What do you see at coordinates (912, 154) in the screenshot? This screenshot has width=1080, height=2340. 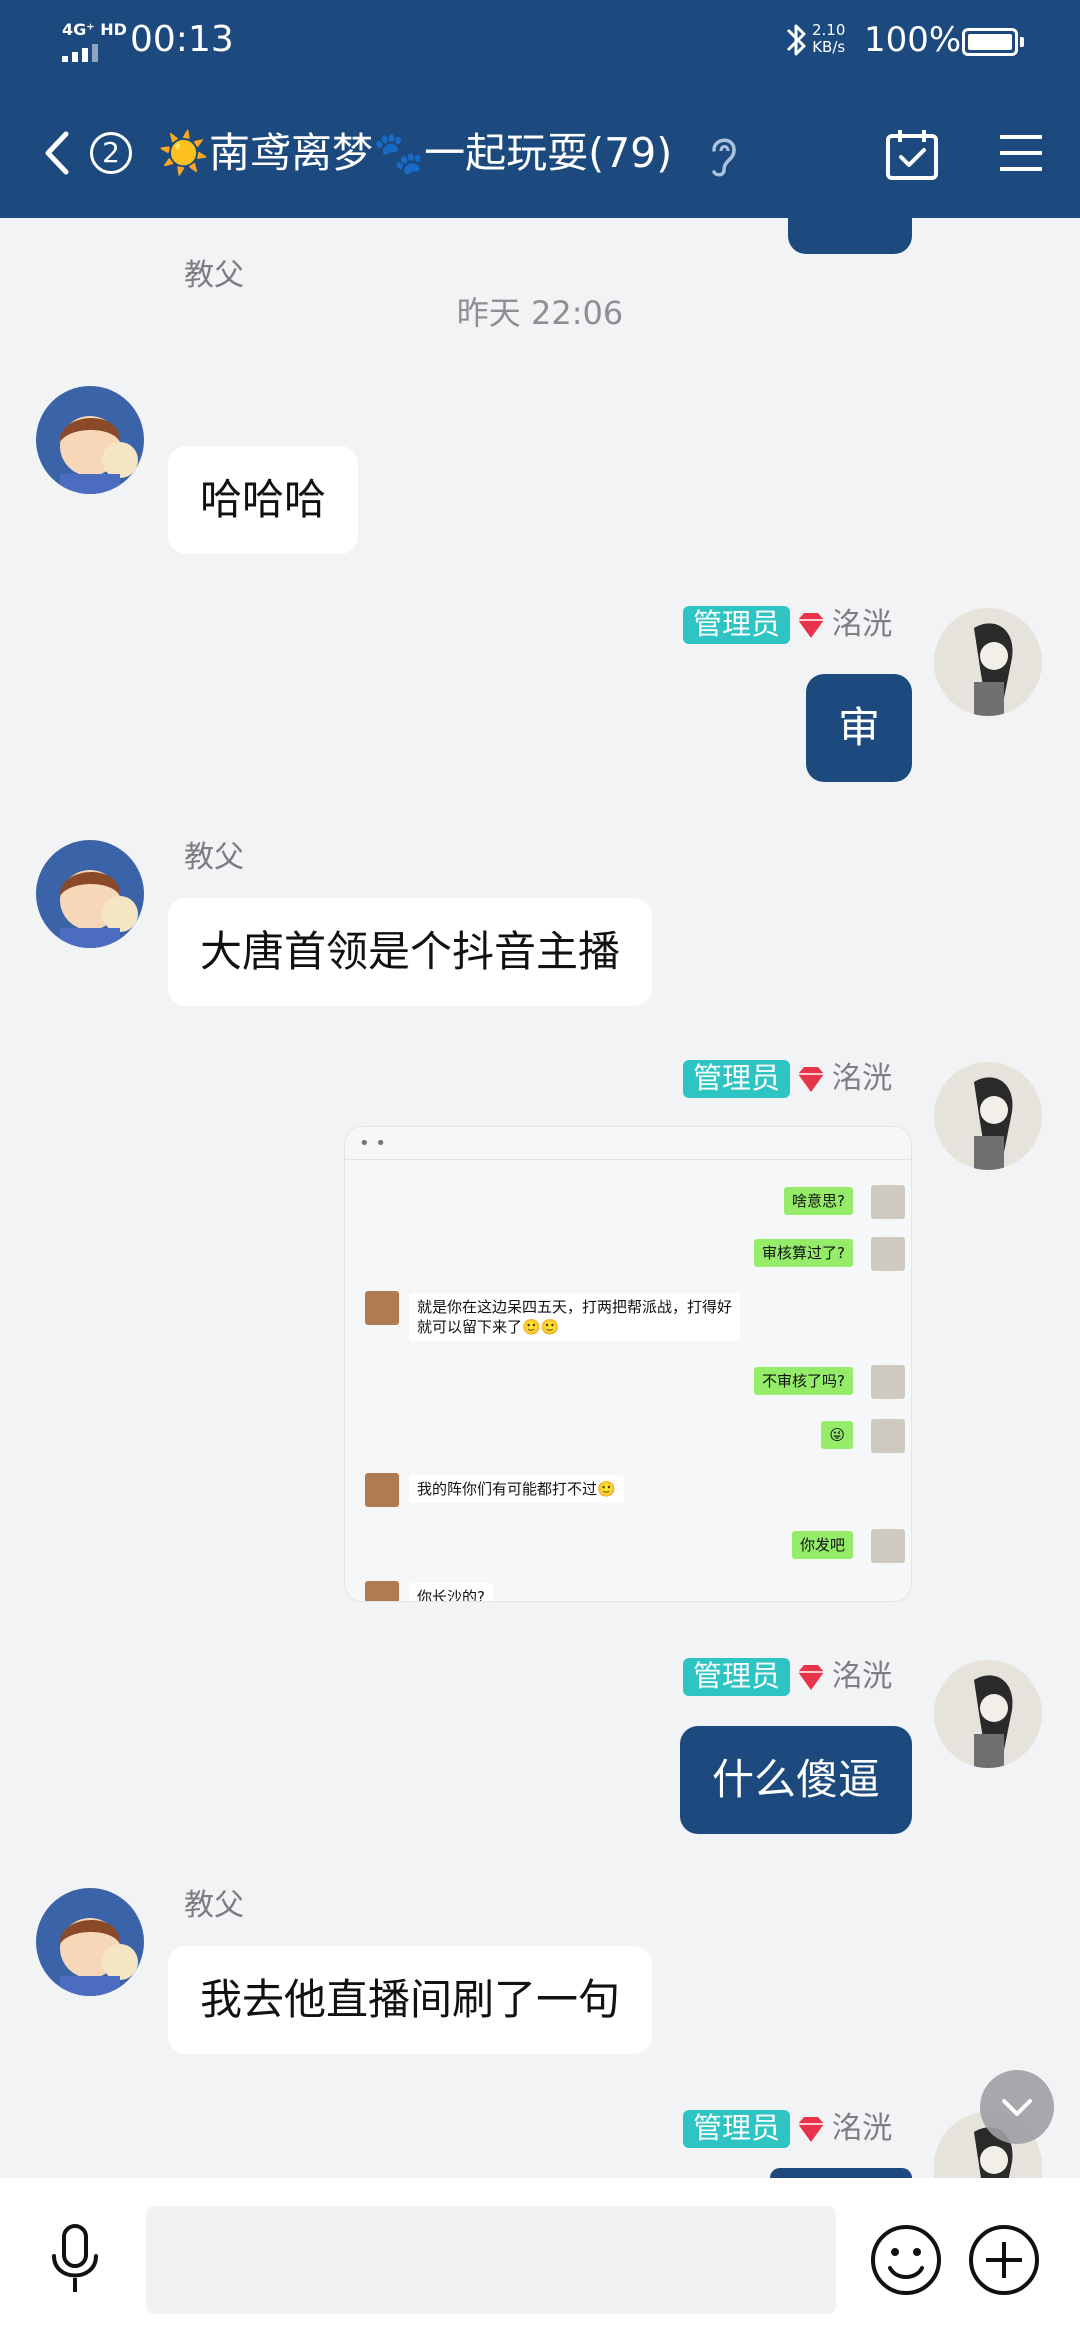 I see `calendar-check-icon` at bounding box center [912, 154].